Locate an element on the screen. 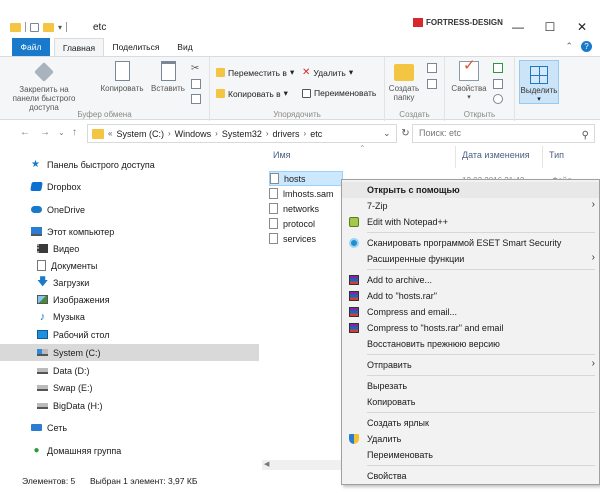 This screenshot has height=493, width=600. easy-access-icon is located at coordinates (432, 84).